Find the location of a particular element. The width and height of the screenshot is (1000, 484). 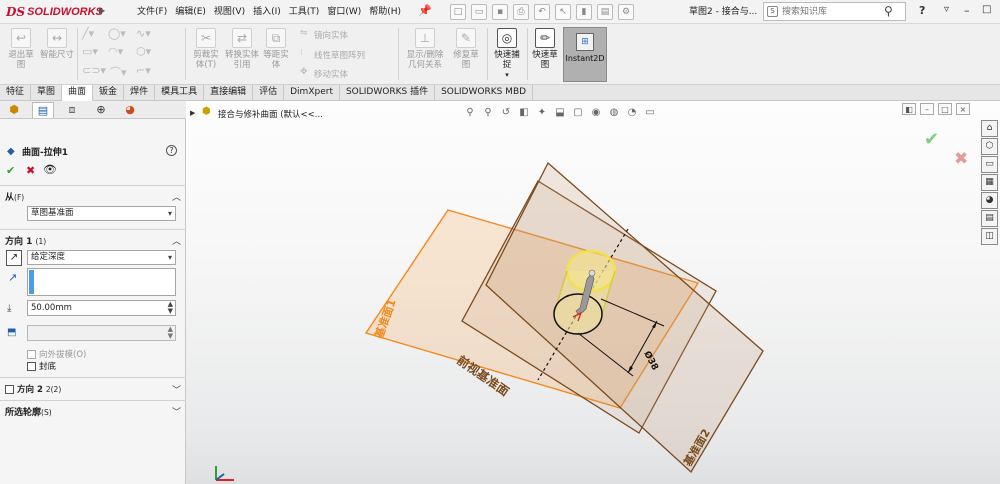

preview-eye-icon: 👁 is located at coordinates (50, 169).